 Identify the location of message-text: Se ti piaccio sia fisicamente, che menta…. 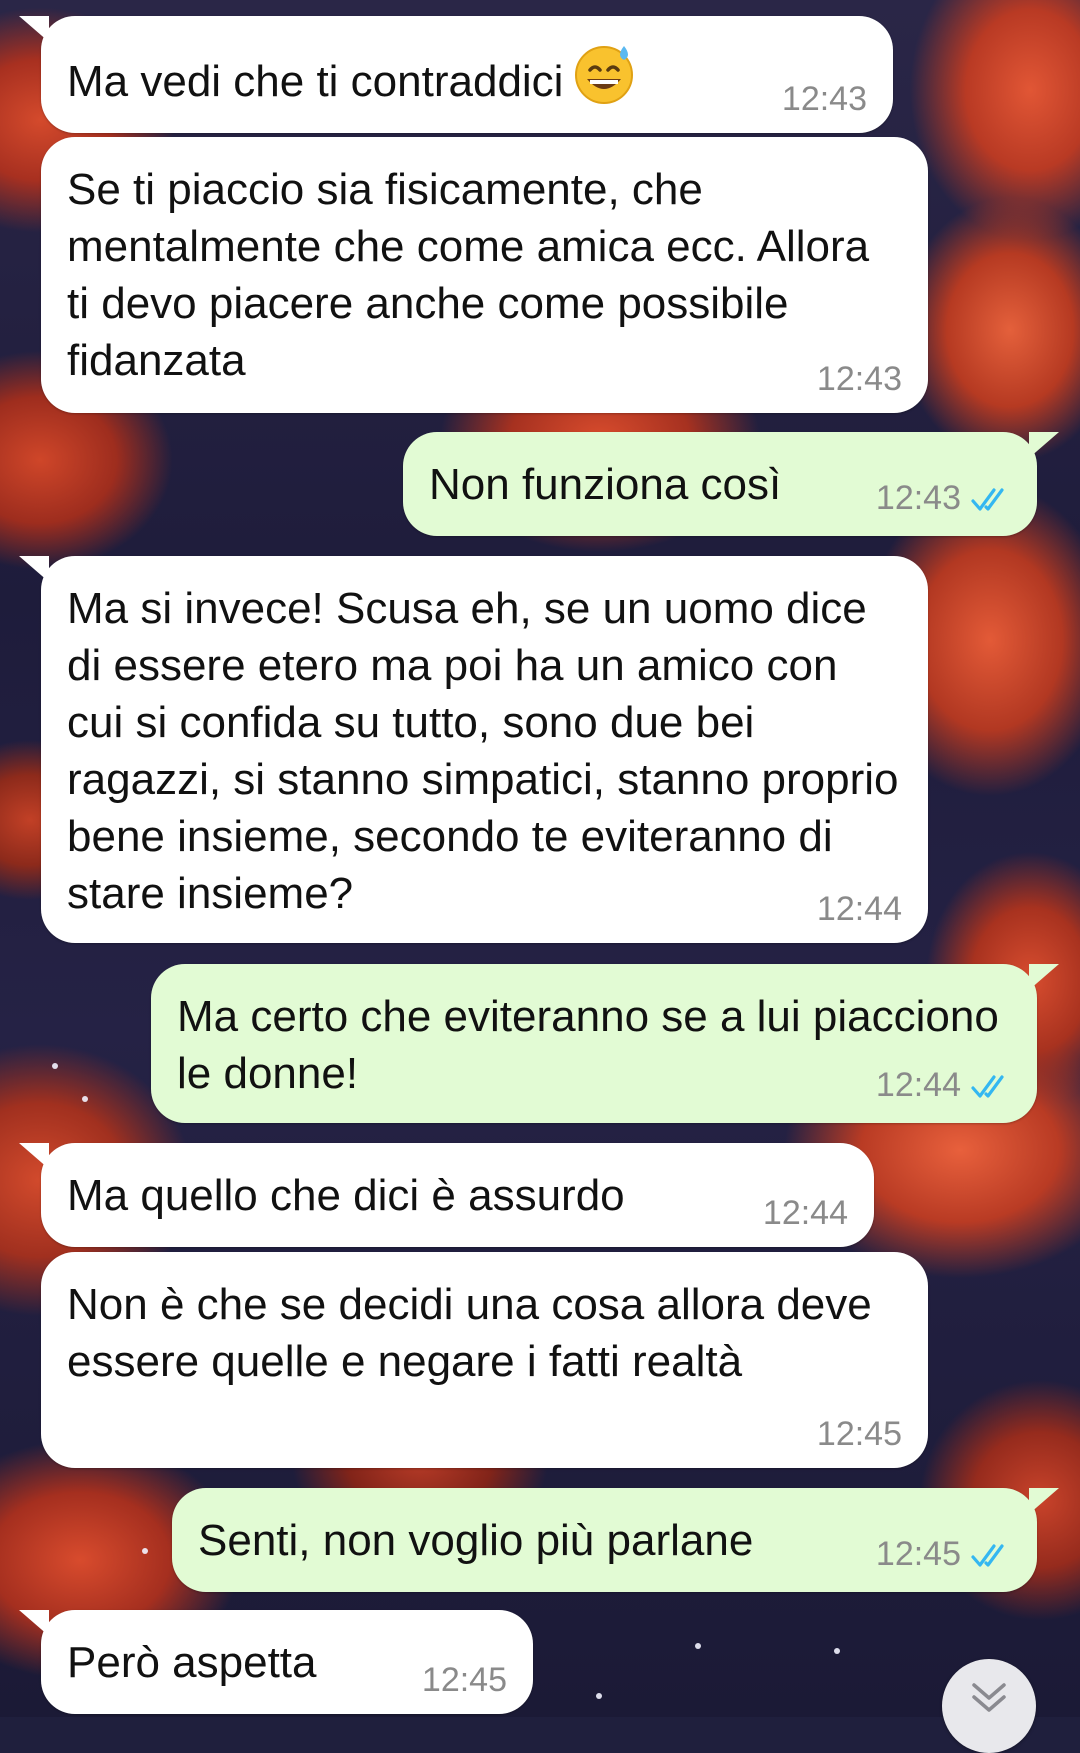
(474, 275).